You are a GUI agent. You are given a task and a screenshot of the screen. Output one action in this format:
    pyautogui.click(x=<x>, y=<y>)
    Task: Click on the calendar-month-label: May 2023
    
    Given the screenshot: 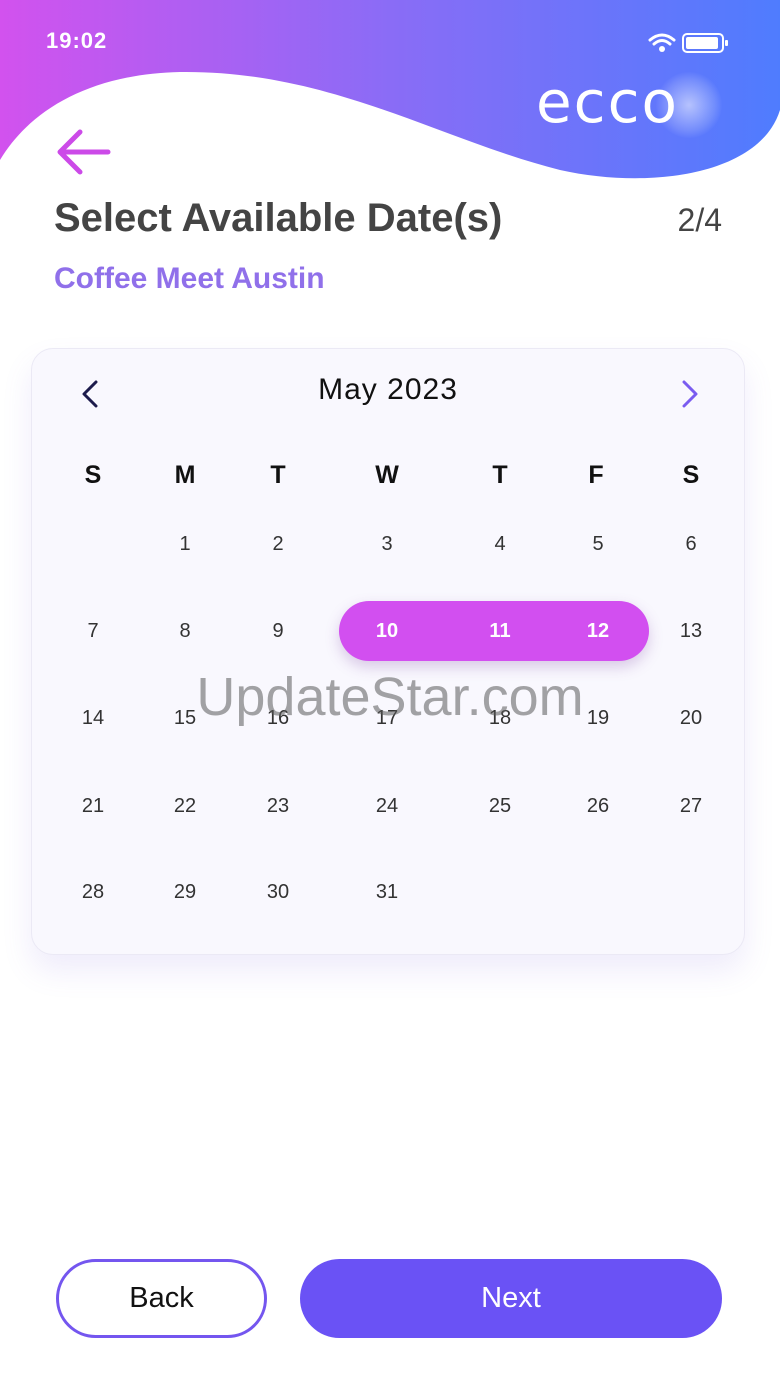 What is the action you would take?
    pyautogui.click(x=388, y=389)
    